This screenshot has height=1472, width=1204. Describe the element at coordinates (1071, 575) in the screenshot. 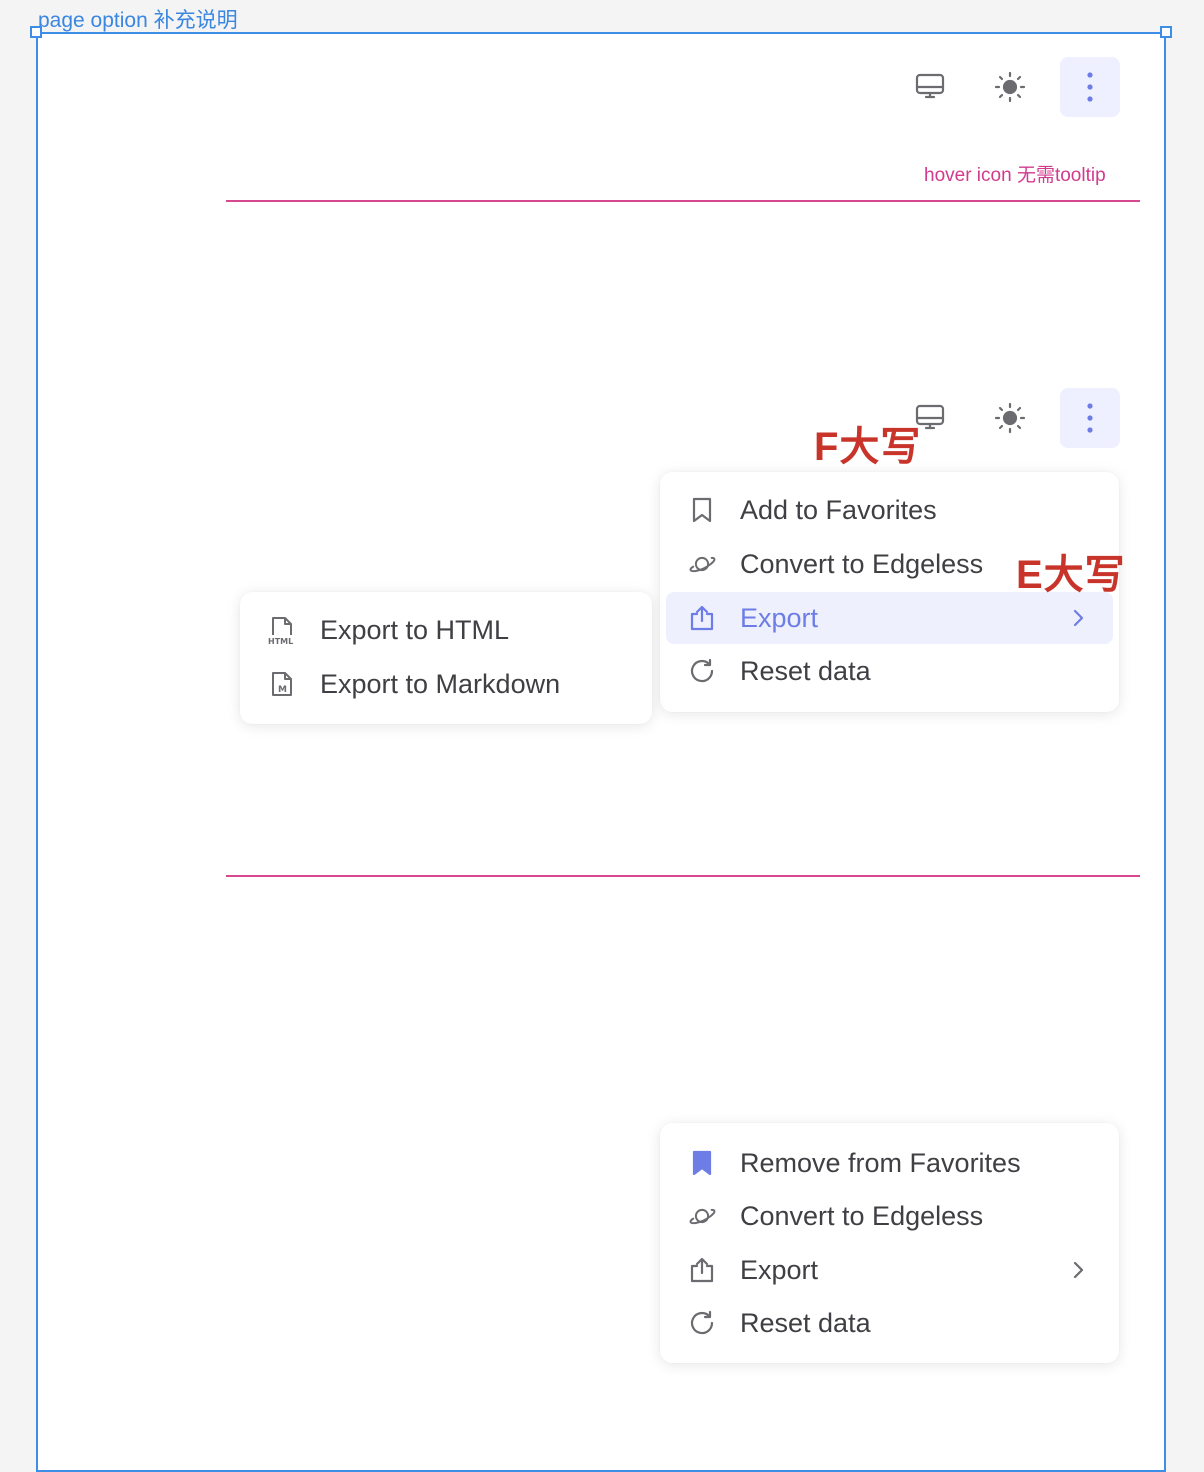

I see `e-uppercase-note: E大写` at that location.